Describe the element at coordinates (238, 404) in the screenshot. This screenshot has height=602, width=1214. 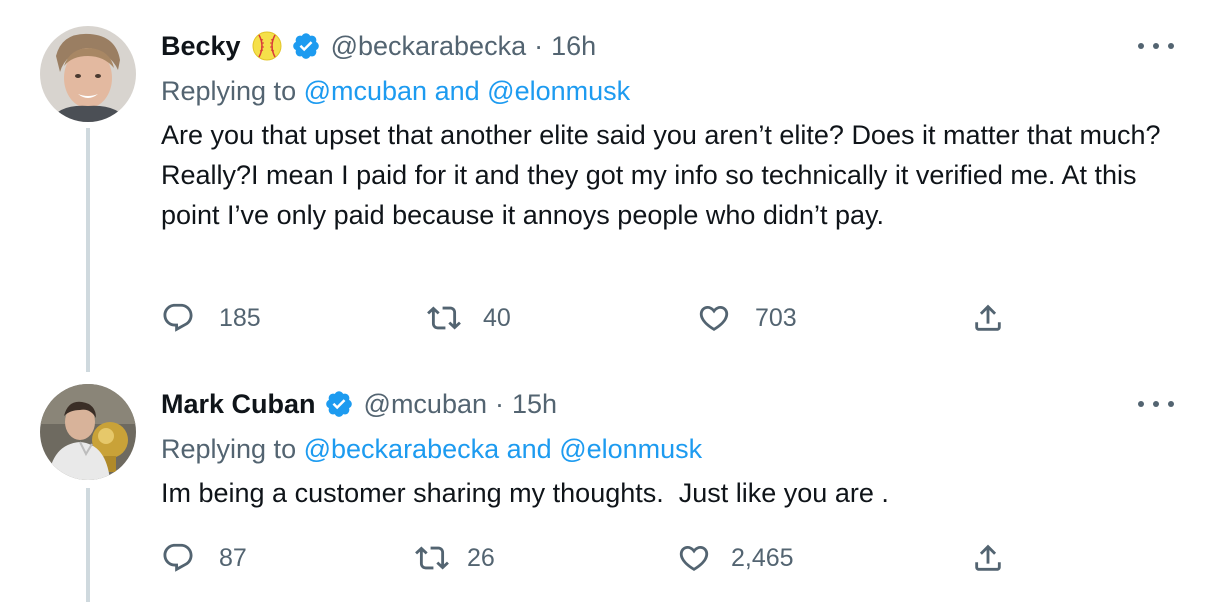
I see `display-name: Mark Cuban` at that location.